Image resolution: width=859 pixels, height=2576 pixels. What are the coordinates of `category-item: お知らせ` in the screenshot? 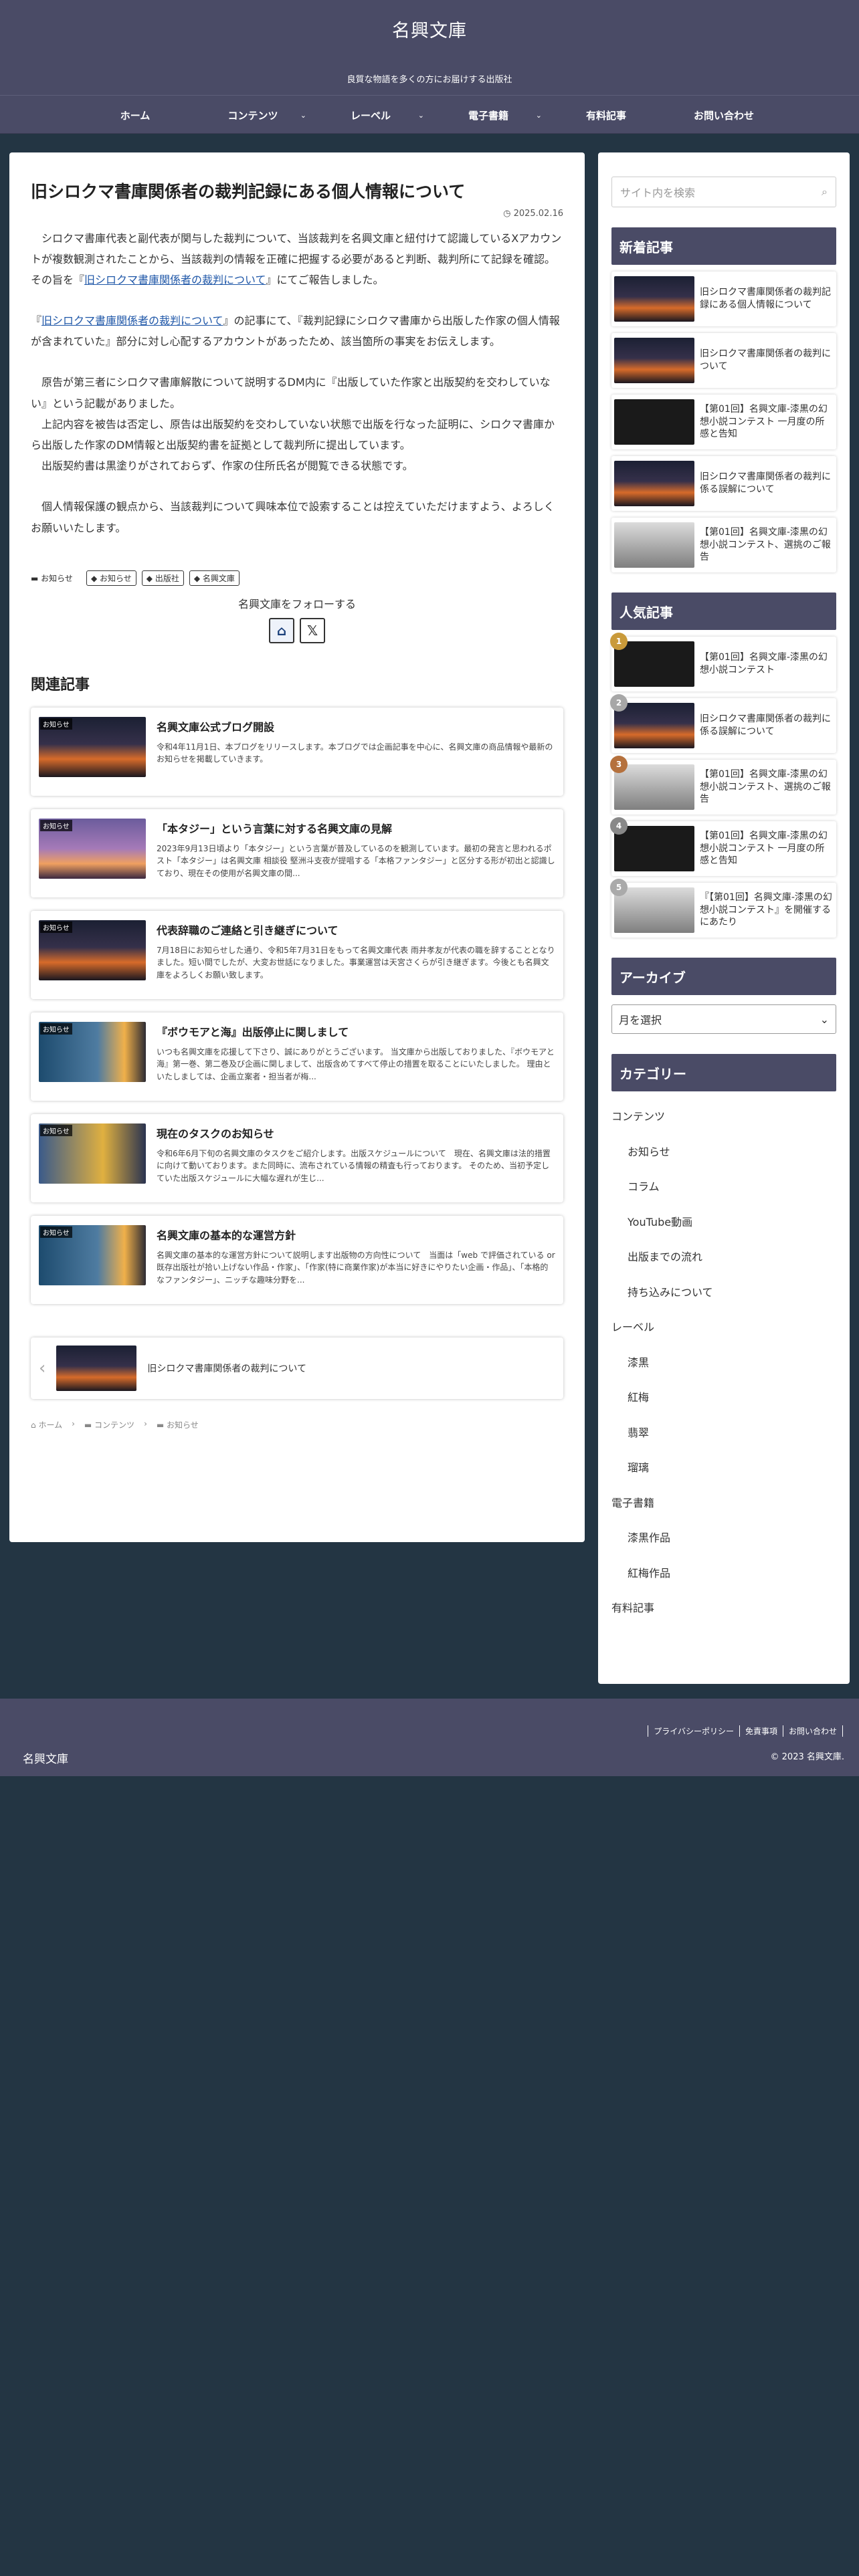 It's located at (723, 1151).